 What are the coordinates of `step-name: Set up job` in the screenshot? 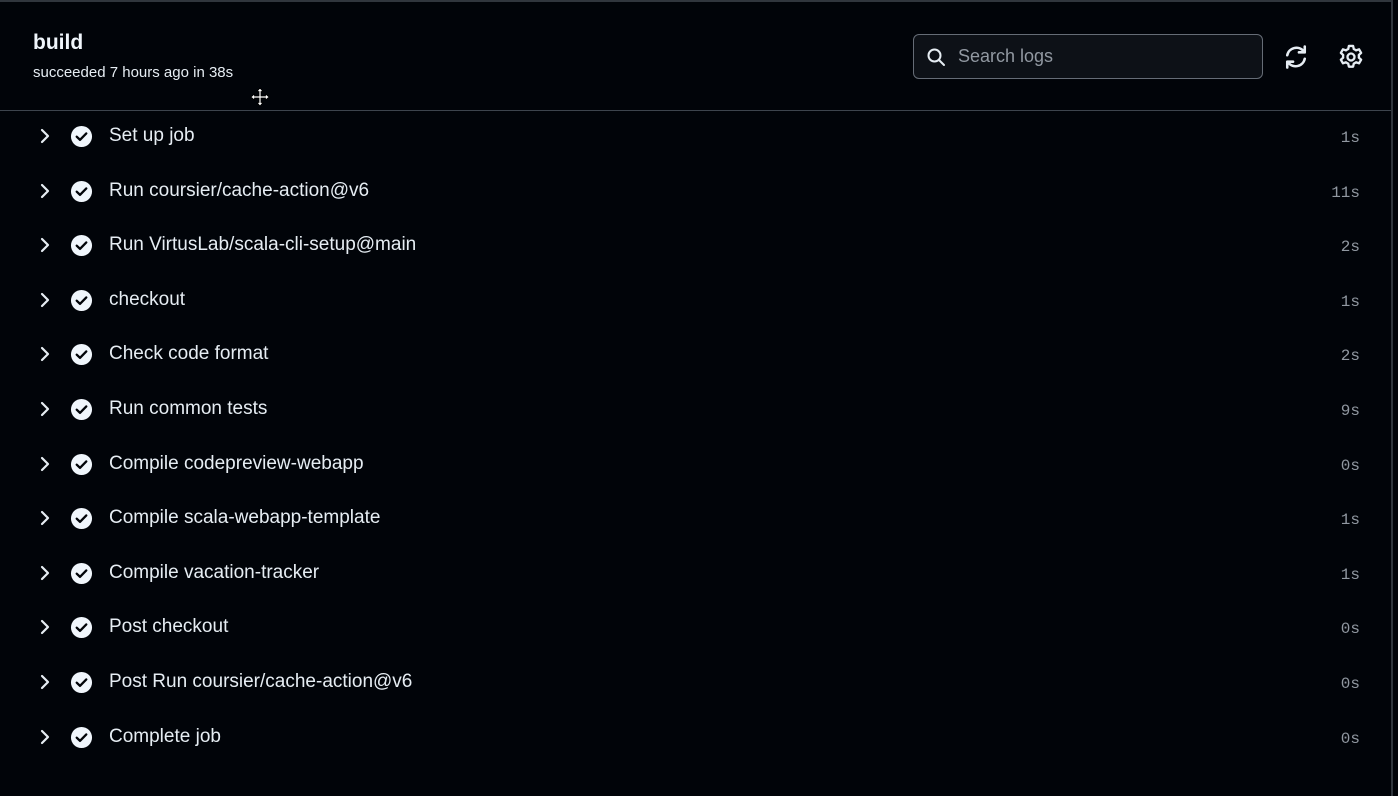 It's located at (152, 135).